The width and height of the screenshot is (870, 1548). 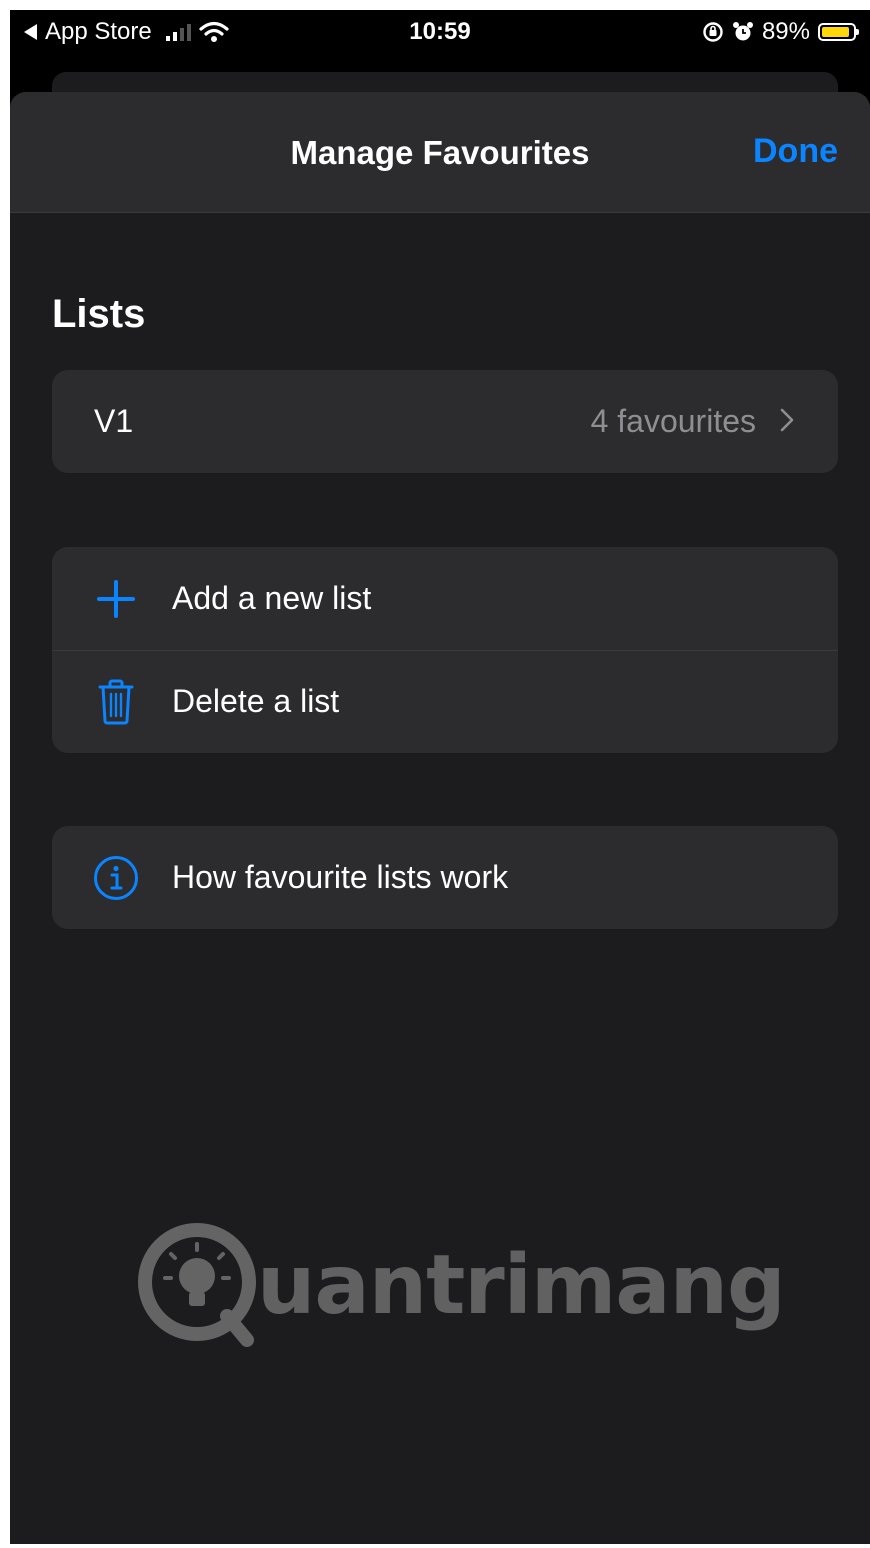 I want to click on battery-icon, so click(x=838, y=32).